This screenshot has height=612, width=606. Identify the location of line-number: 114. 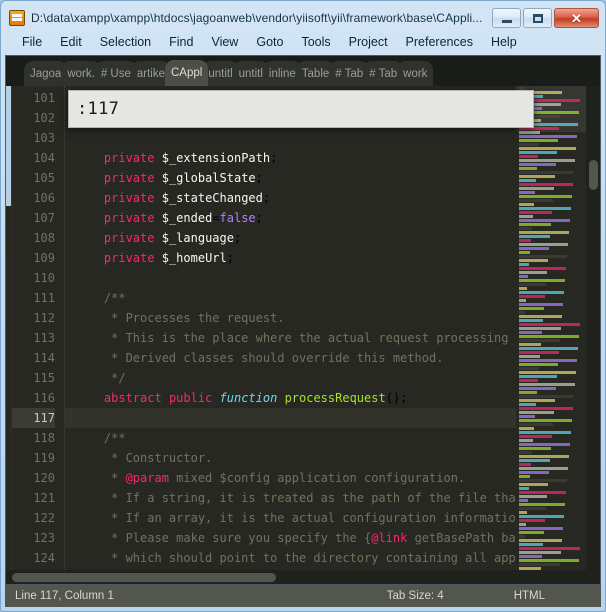
(44, 358).